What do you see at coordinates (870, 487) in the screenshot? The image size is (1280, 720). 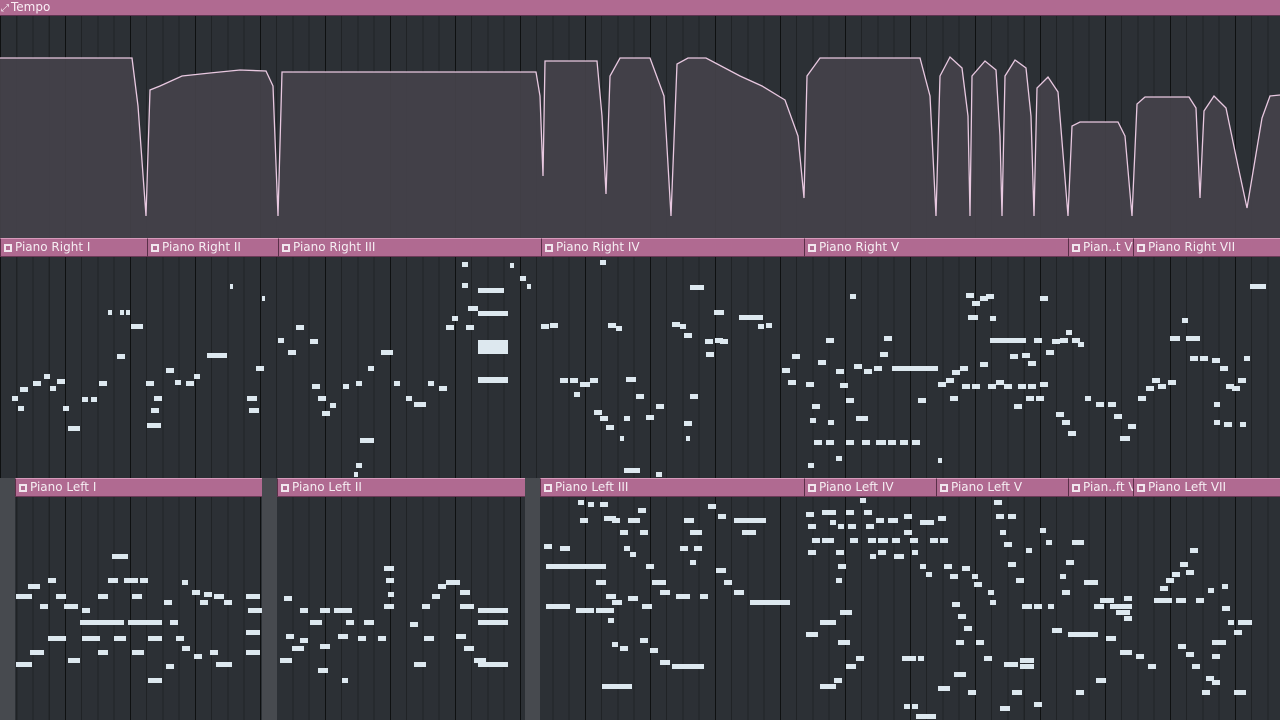 I see `clip-piano-left-iv: Piano Left IV` at bounding box center [870, 487].